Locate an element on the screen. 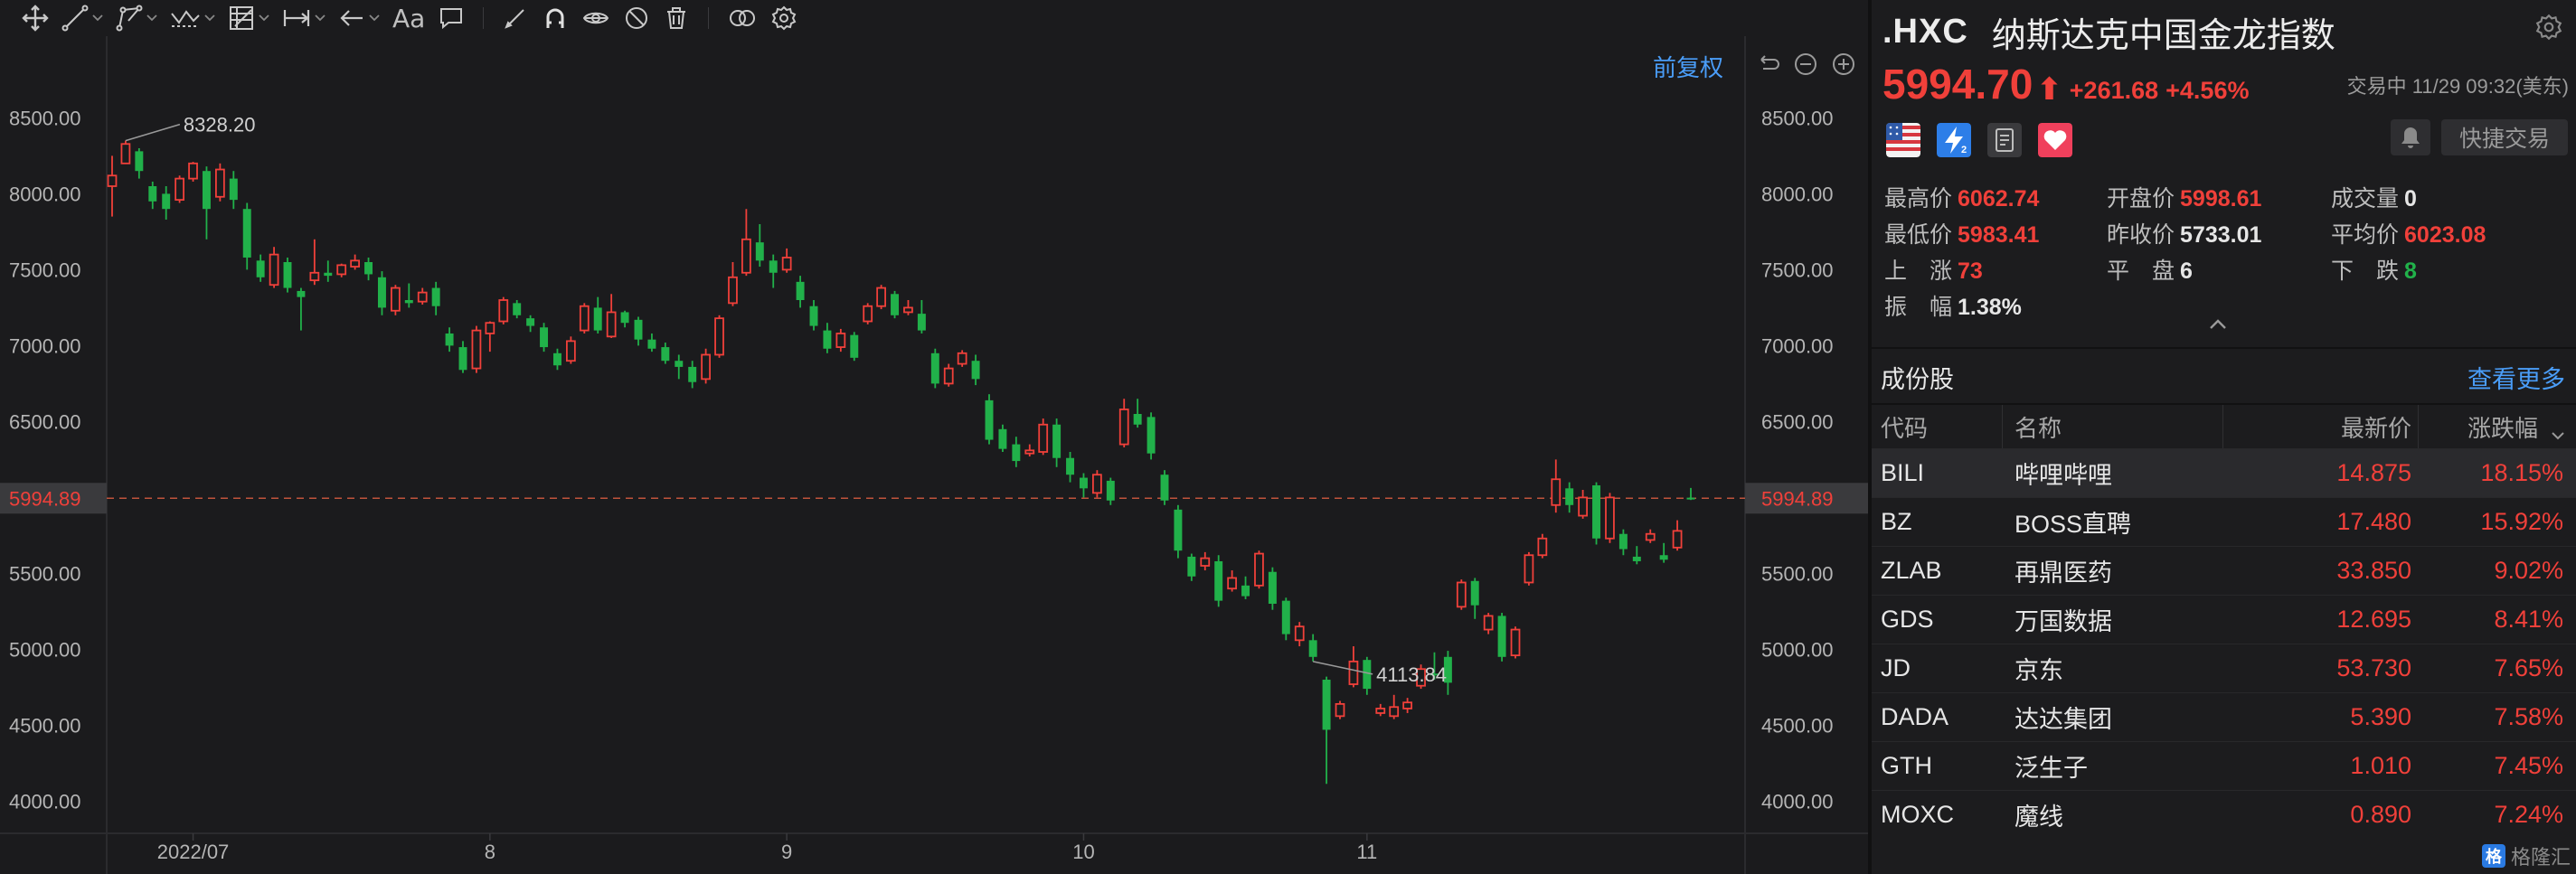  bell-icon is located at coordinates (2410, 137).